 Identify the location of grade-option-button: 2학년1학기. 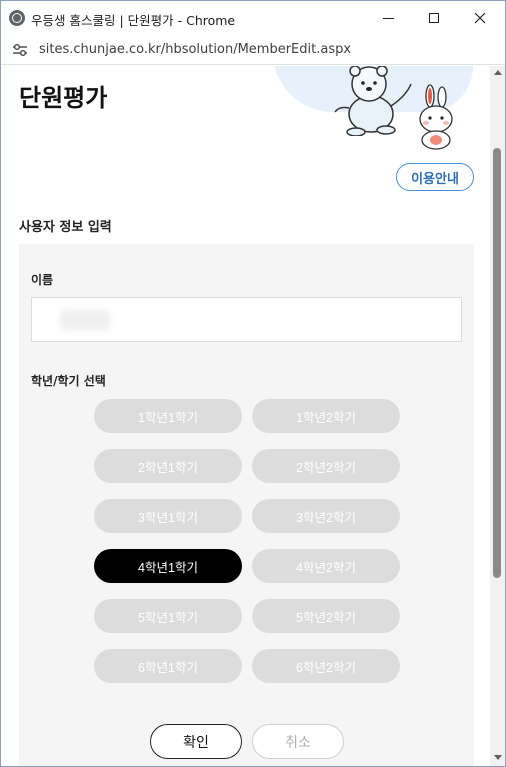
(168, 466).